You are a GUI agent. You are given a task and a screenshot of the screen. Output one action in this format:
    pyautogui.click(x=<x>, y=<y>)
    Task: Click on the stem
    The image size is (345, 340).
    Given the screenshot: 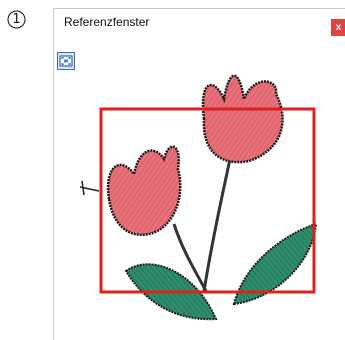 What is the action you would take?
    pyautogui.click(x=203, y=220)
    